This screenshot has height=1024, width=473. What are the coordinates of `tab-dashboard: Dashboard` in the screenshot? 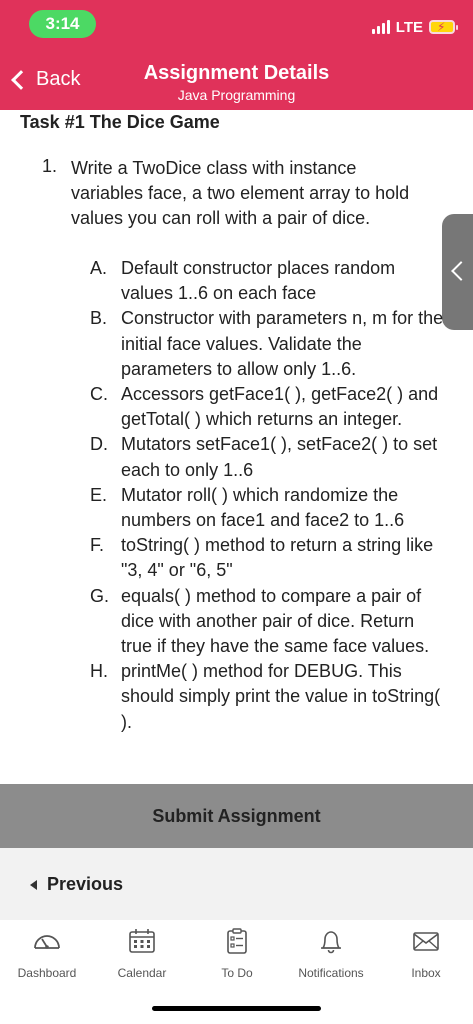 It's located at (47, 954).